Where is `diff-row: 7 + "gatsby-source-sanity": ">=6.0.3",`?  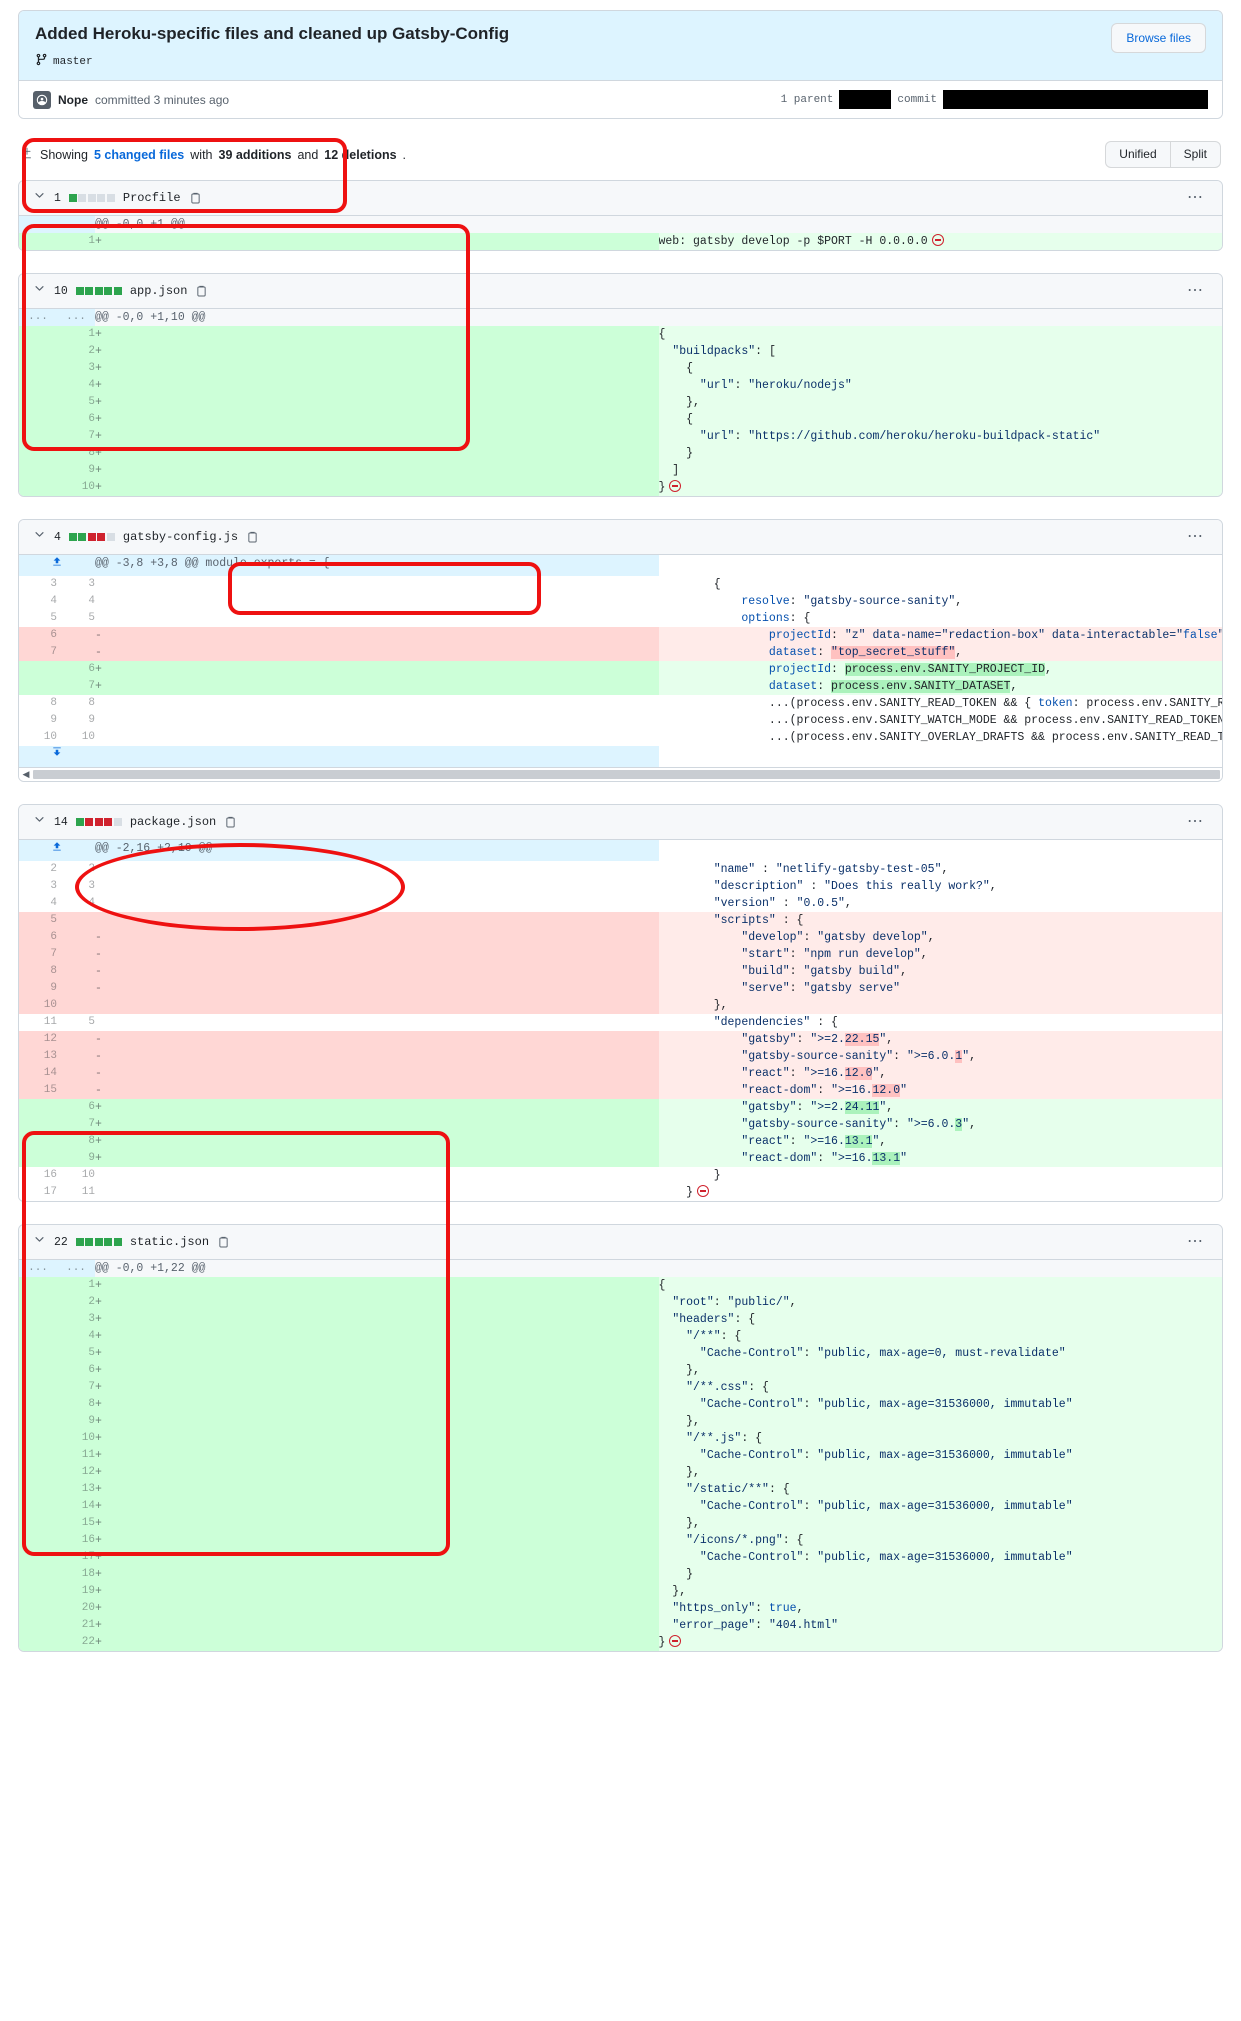
diff-row: 7 + "gatsby-source-sanity": ">=6.0.3", is located at coordinates (620, 1125).